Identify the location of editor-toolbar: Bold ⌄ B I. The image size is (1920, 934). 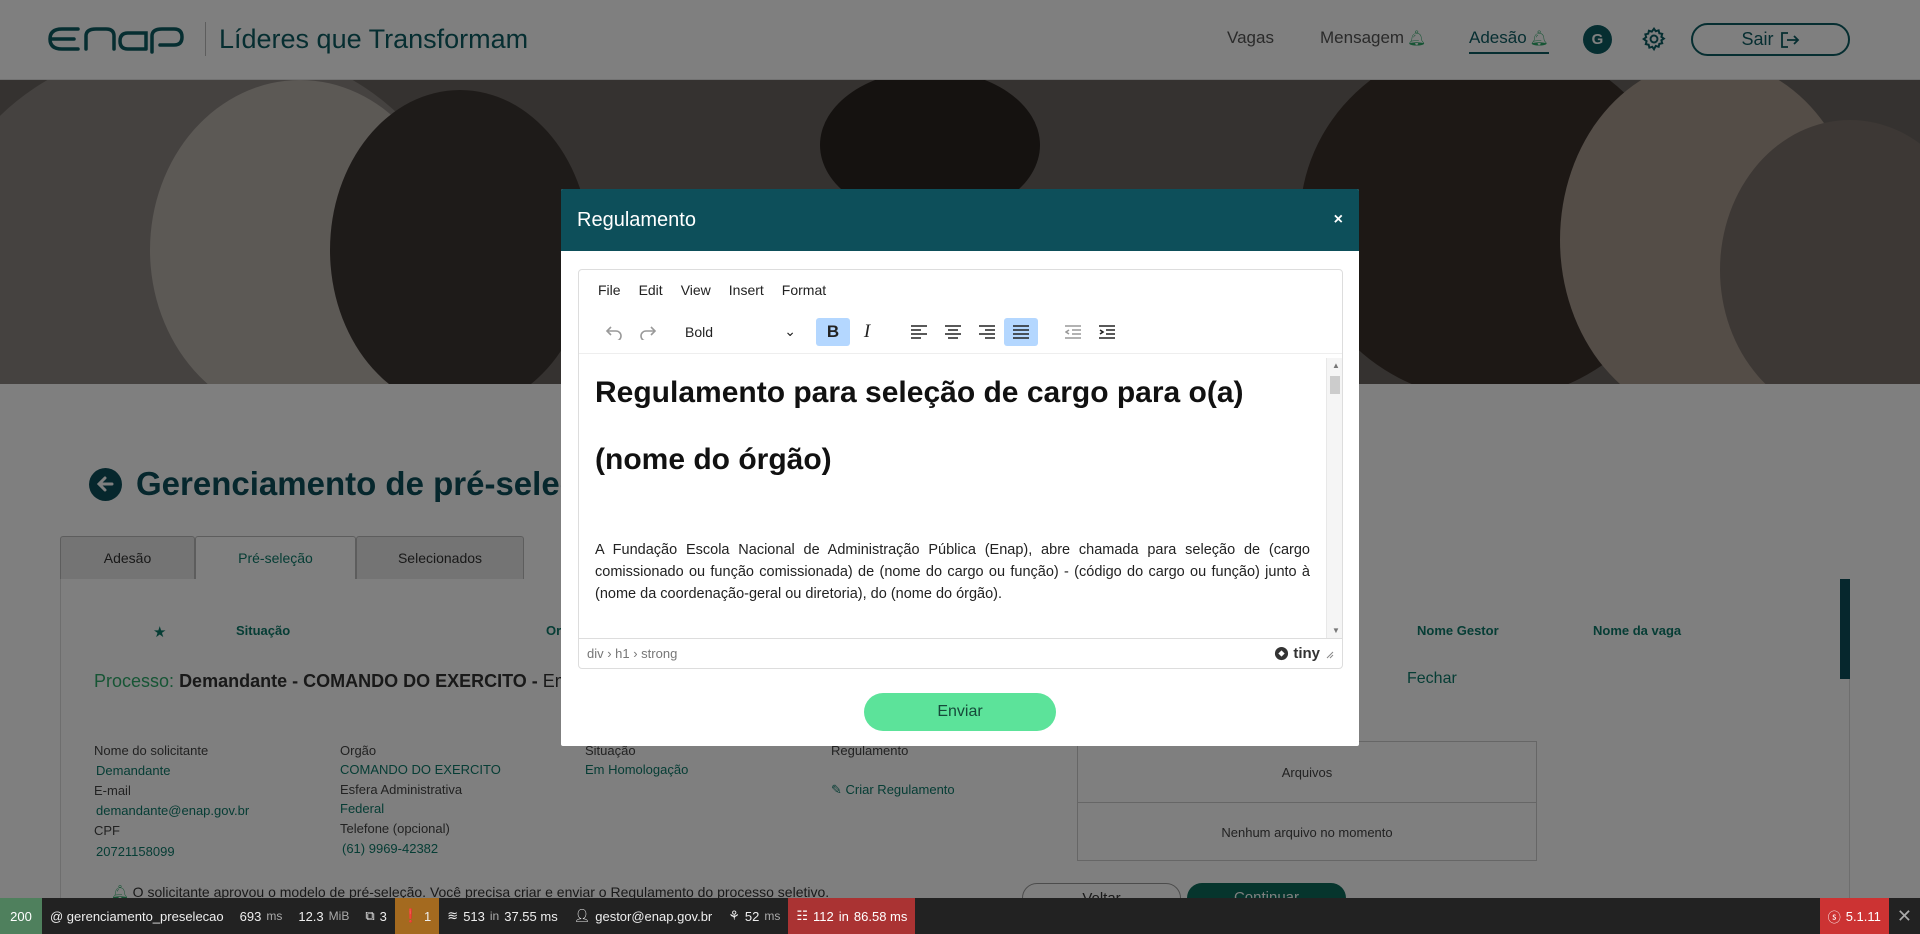
(960, 332).